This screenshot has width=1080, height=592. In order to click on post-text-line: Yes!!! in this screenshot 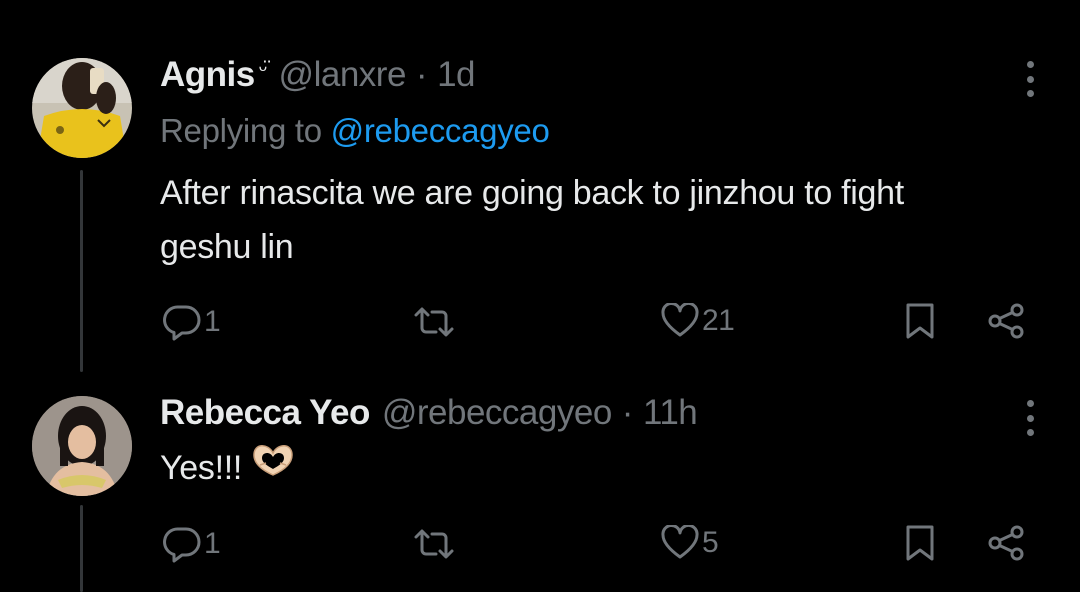, I will do `click(201, 468)`.